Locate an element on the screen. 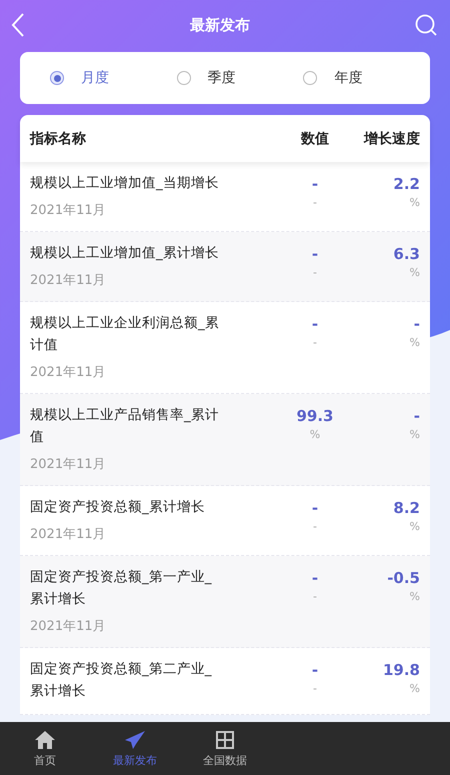 The image size is (450, 775). home-icon is located at coordinates (45, 740).